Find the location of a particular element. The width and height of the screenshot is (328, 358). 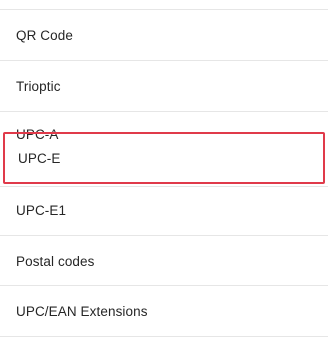

list-item-label: Postal codes is located at coordinates (55, 261).